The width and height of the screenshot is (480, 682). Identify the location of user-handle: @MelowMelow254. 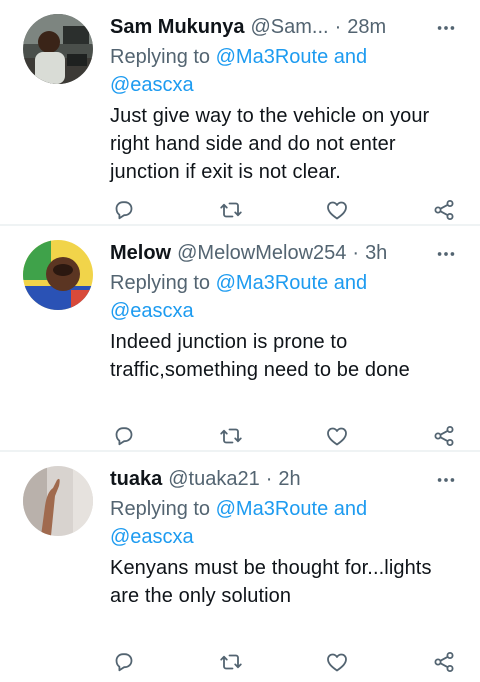
(261, 253).